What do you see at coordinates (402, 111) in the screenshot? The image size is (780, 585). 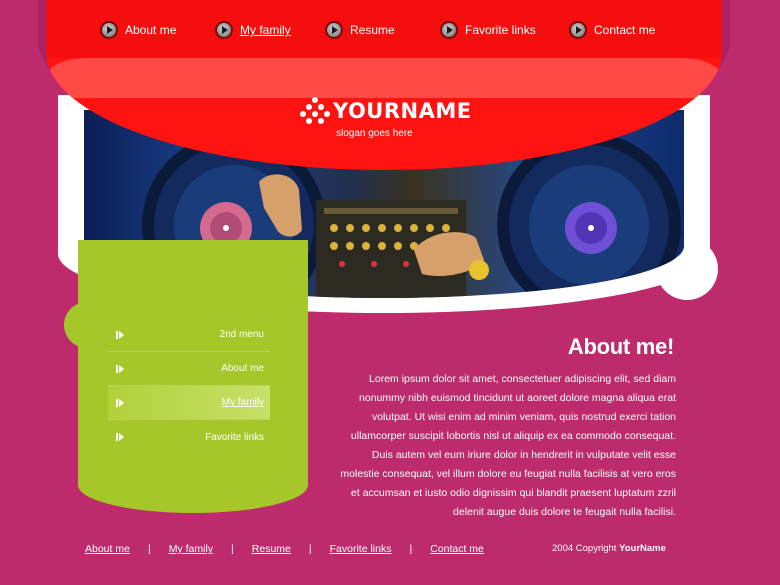 I see `logo-name: YOURNAME` at bounding box center [402, 111].